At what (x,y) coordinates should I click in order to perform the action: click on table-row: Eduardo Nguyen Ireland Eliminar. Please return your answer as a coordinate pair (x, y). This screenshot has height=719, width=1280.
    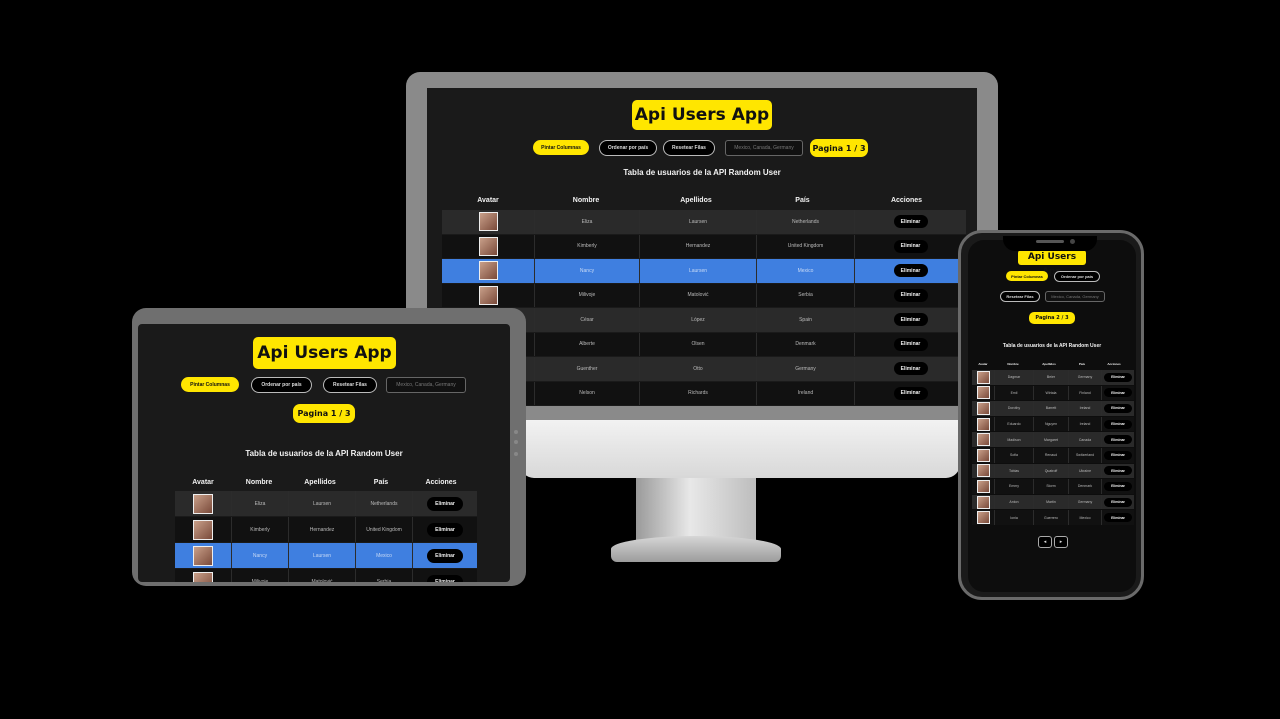
    Looking at the image, I should click on (1053, 424).